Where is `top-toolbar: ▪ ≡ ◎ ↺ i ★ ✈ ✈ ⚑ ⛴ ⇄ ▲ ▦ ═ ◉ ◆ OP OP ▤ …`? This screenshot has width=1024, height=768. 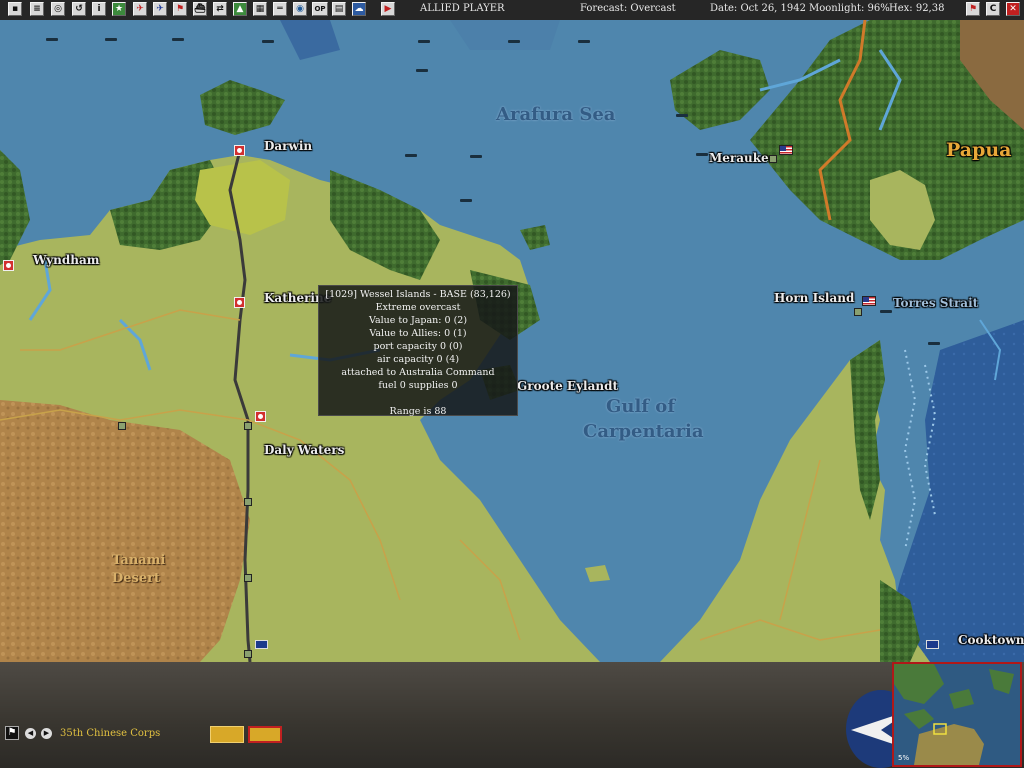
top-toolbar: ▪ ≡ ◎ ↺ i ★ ✈ ✈ ⚑ ⛴ ⇄ ▲ ▦ ═ ◉ ◆ OP OP ▤ … is located at coordinates (512, 10).